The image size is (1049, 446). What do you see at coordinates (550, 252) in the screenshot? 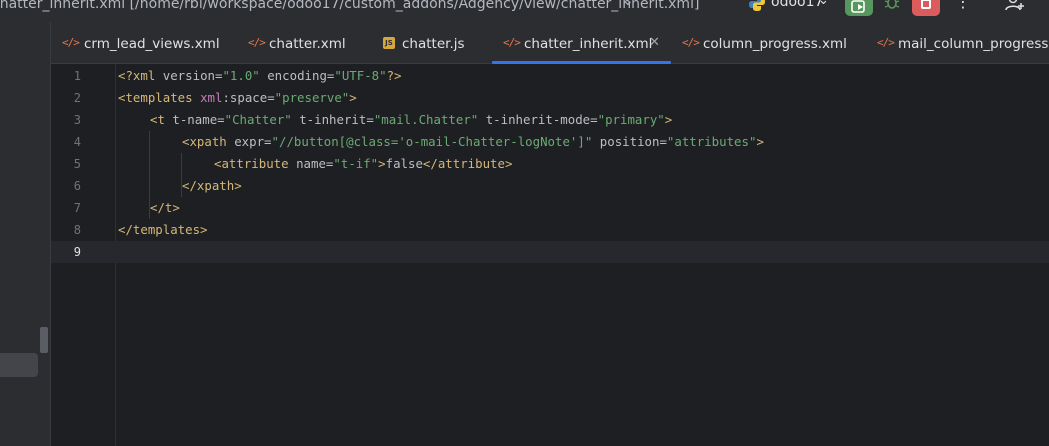
I see `current-line-highlight` at bounding box center [550, 252].